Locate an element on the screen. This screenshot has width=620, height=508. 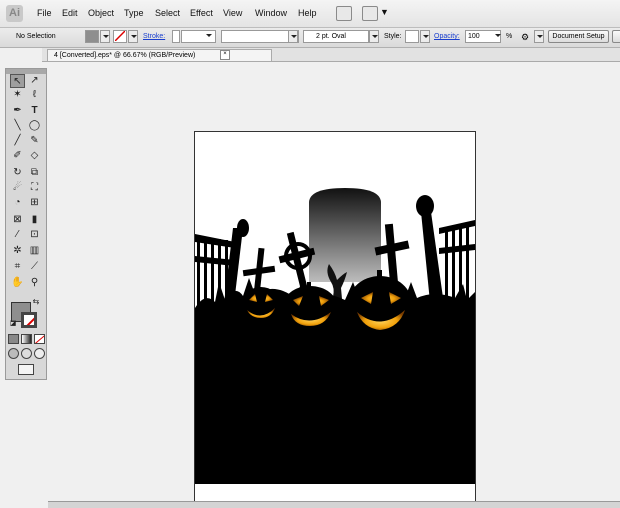
right-post-cap is located at coordinates (425, 206).